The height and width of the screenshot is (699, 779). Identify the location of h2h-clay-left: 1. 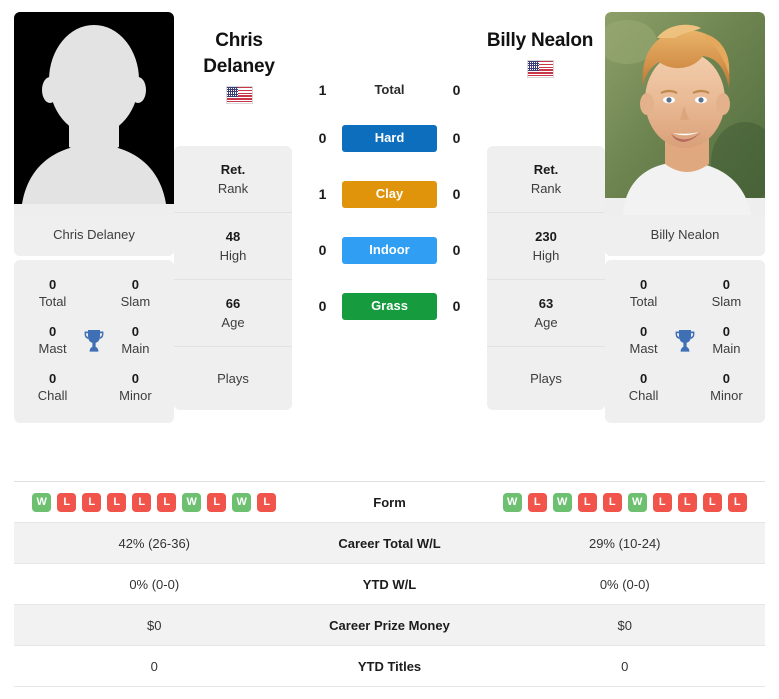
(322, 194).